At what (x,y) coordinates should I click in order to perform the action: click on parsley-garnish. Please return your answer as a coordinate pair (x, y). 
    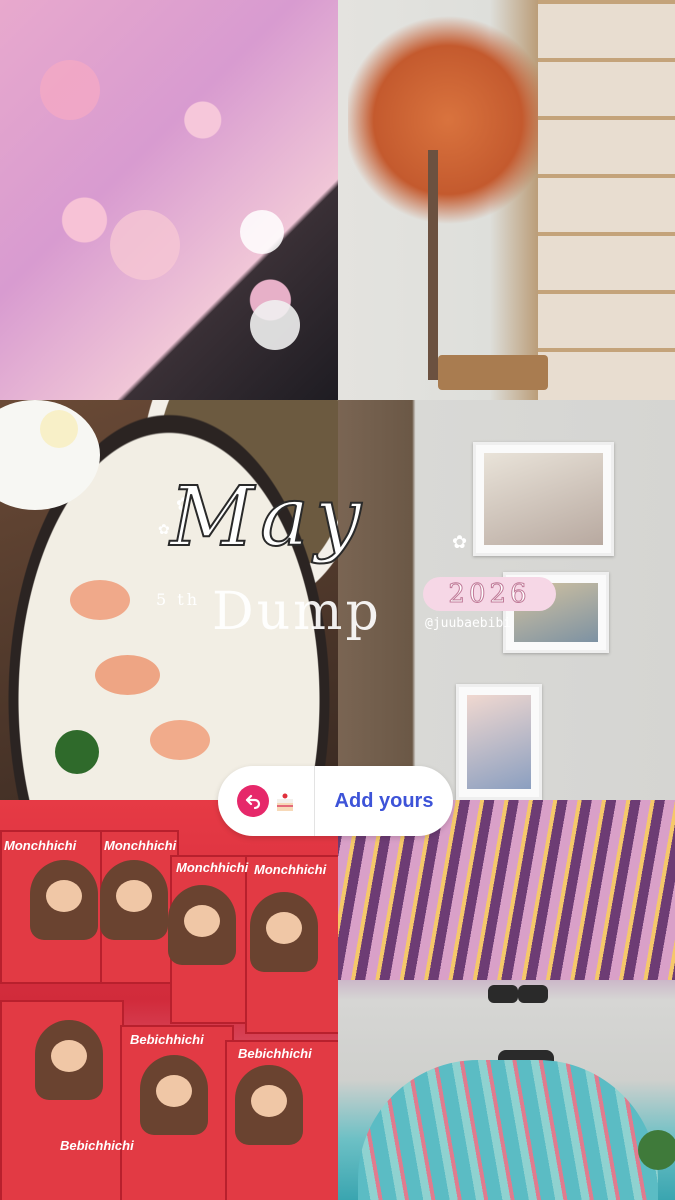
    Looking at the image, I should click on (77, 752).